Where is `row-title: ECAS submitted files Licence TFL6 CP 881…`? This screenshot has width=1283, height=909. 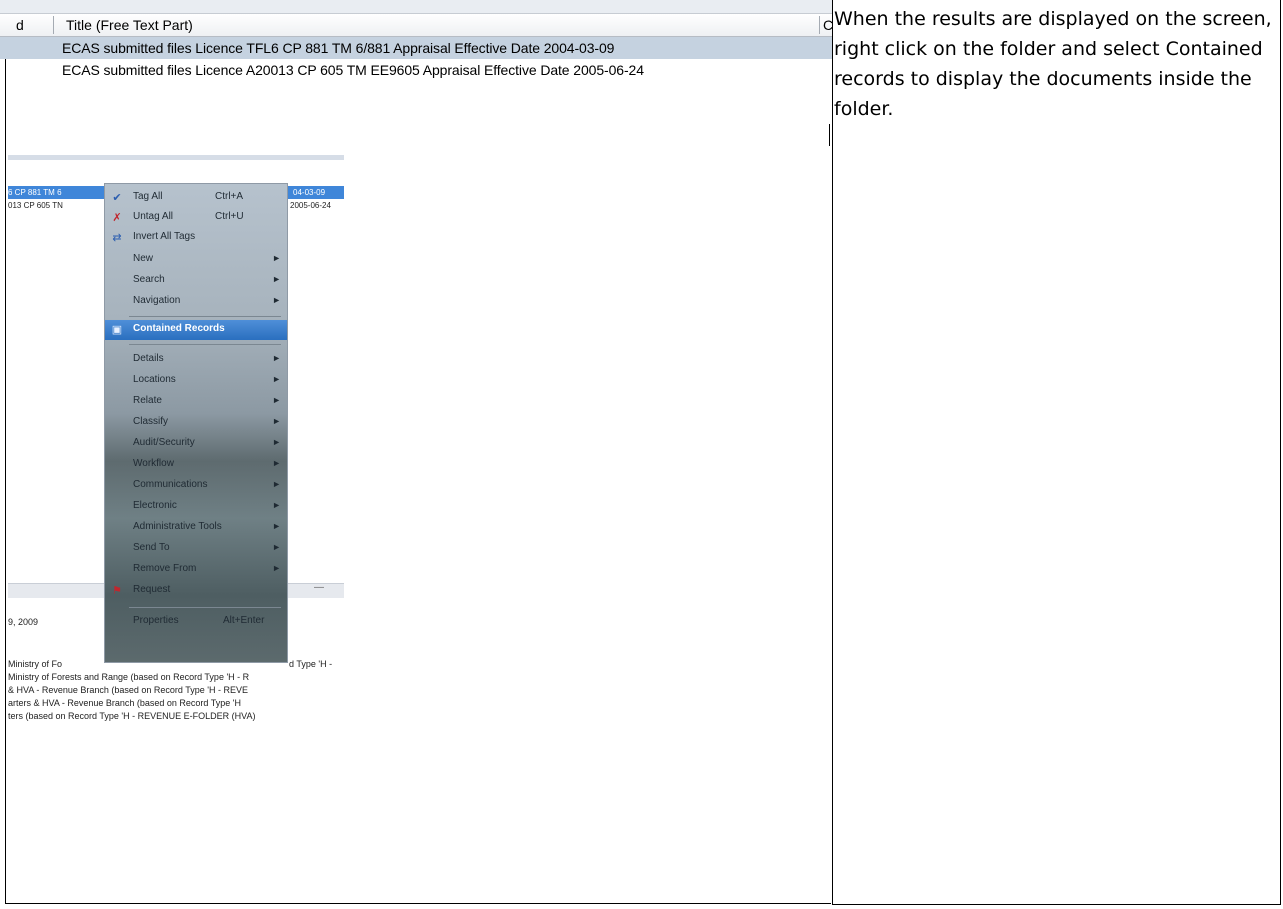
row-title: ECAS submitted files Licence TFL6 CP 881… is located at coordinates (338, 48).